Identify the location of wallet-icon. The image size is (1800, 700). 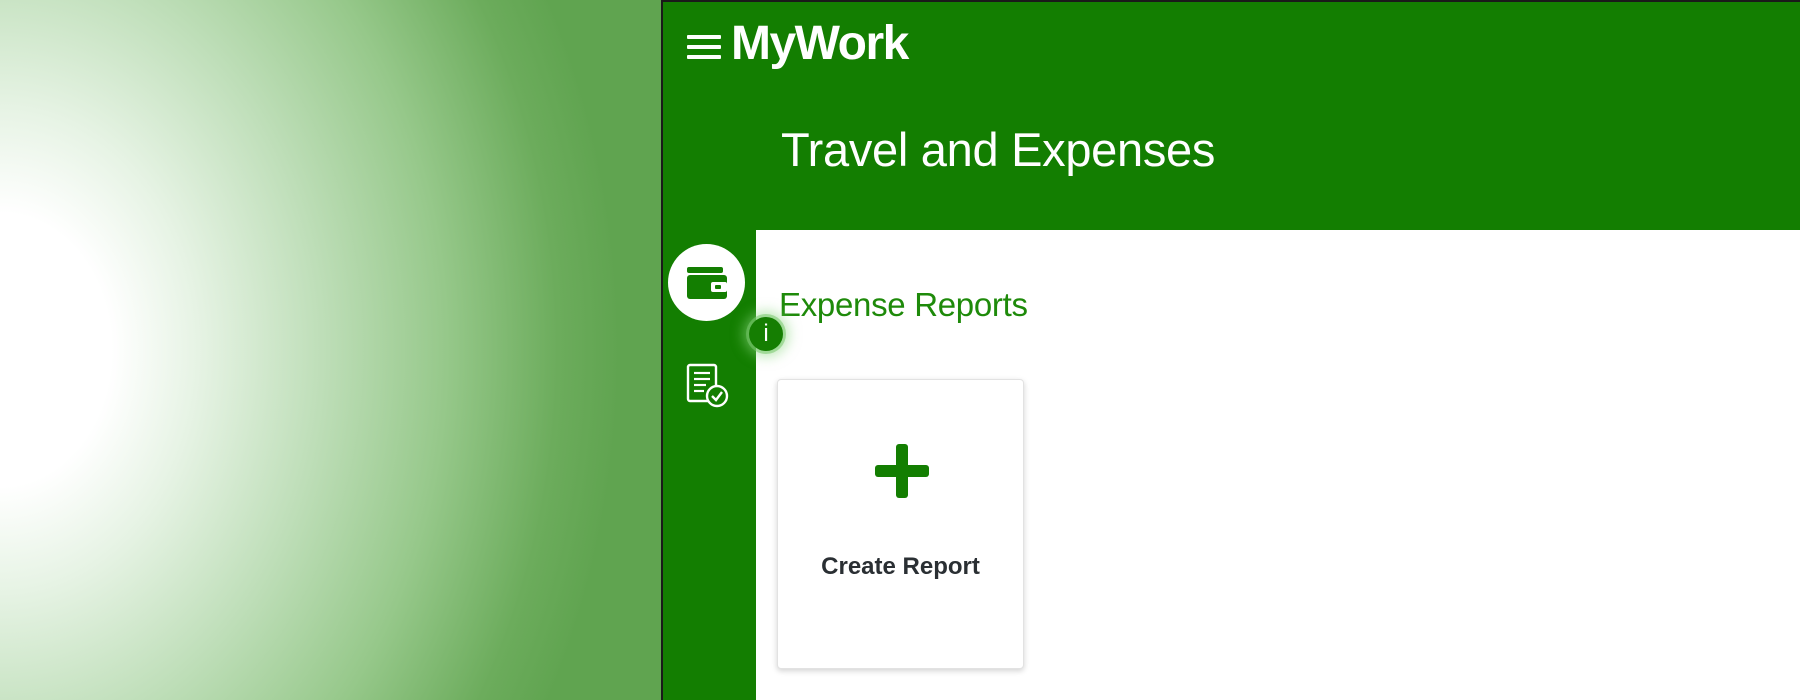
(707, 283).